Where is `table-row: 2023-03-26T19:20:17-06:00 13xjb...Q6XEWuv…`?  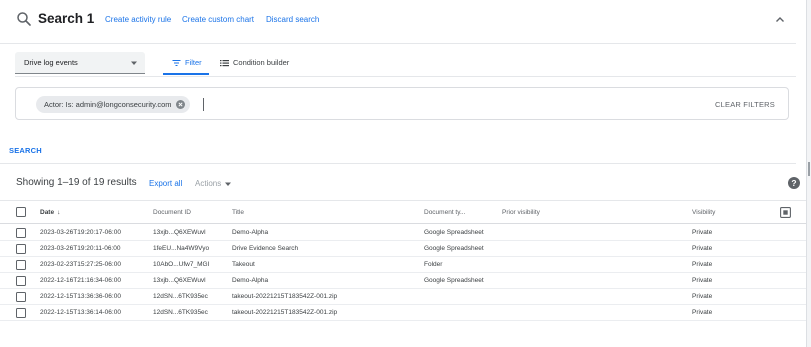
table-row: 2023-03-26T19:20:17-06:00 13xjb...Q6XEWuv… is located at coordinates (403, 233).